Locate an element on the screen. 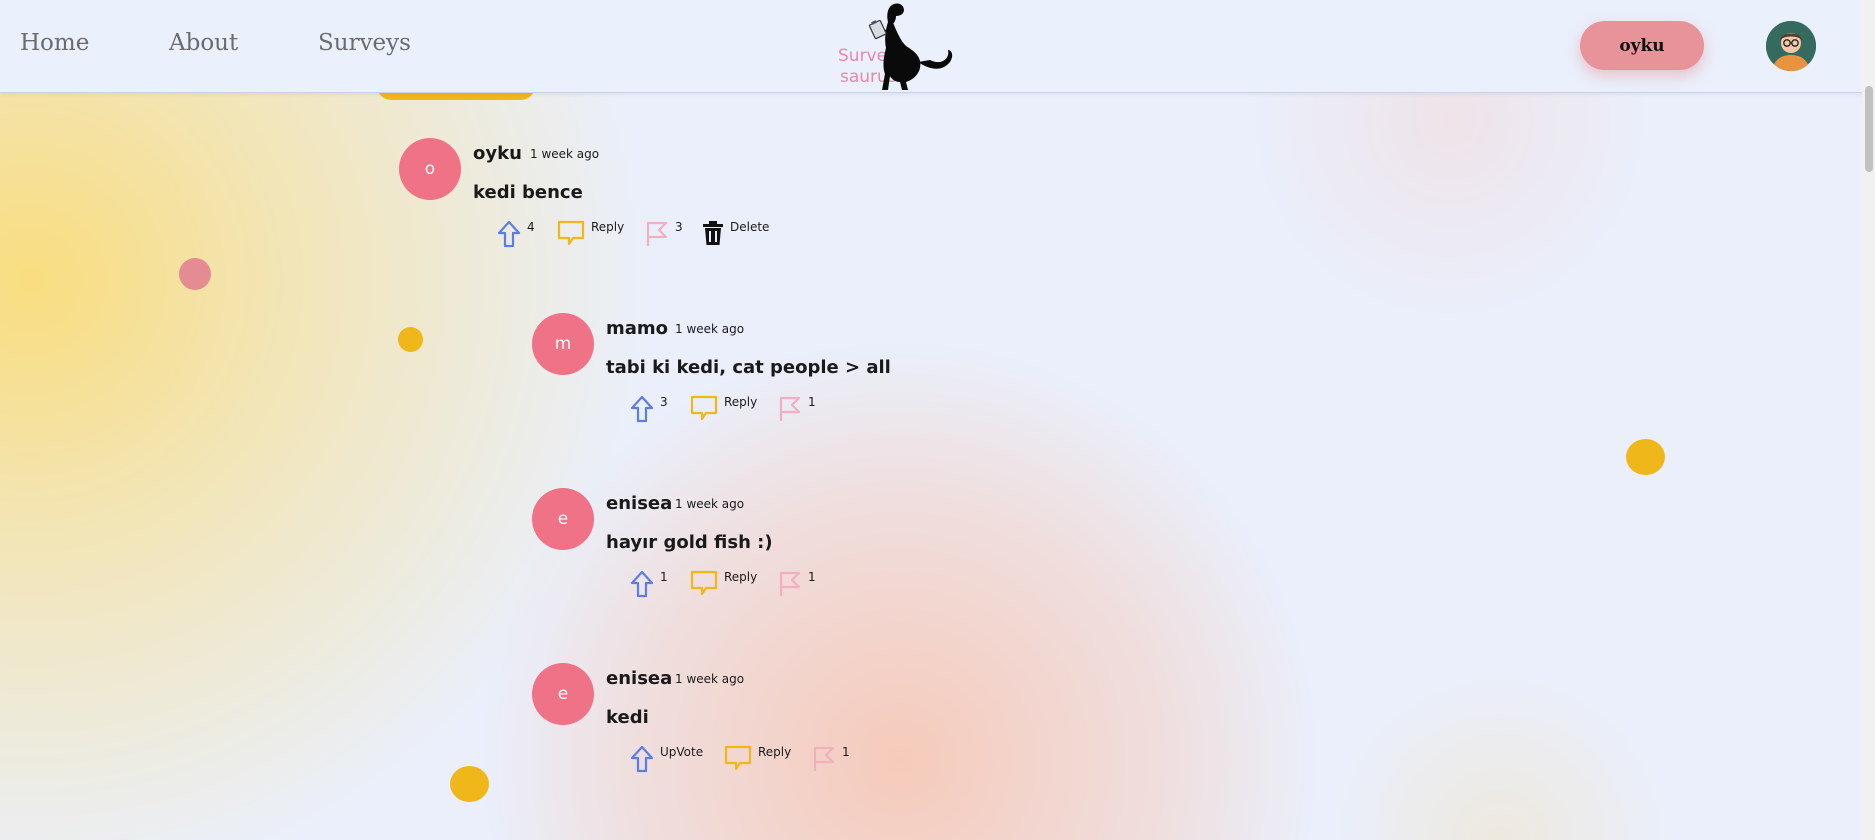 Image resolution: width=1875 pixels, height=840 pixels. surveysaurus-logo: Survey saurus is located at coordinates (892, 46).